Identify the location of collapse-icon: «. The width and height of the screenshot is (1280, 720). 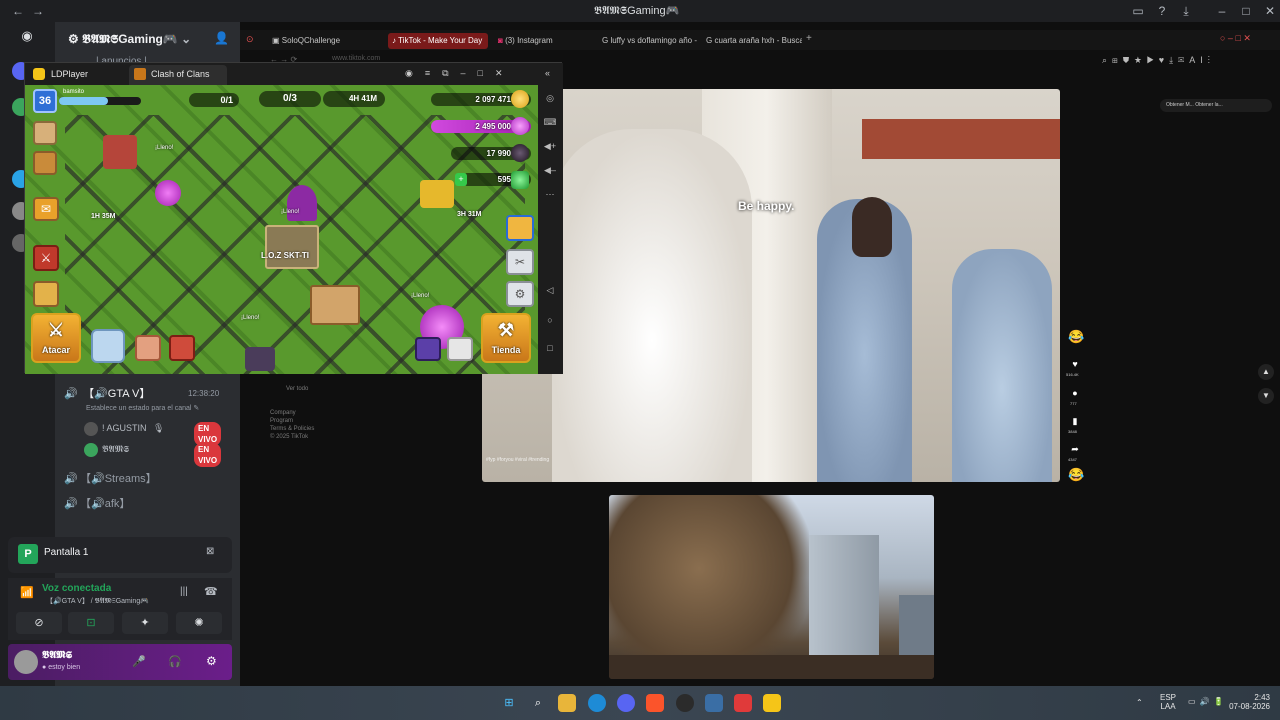
(547, 73).